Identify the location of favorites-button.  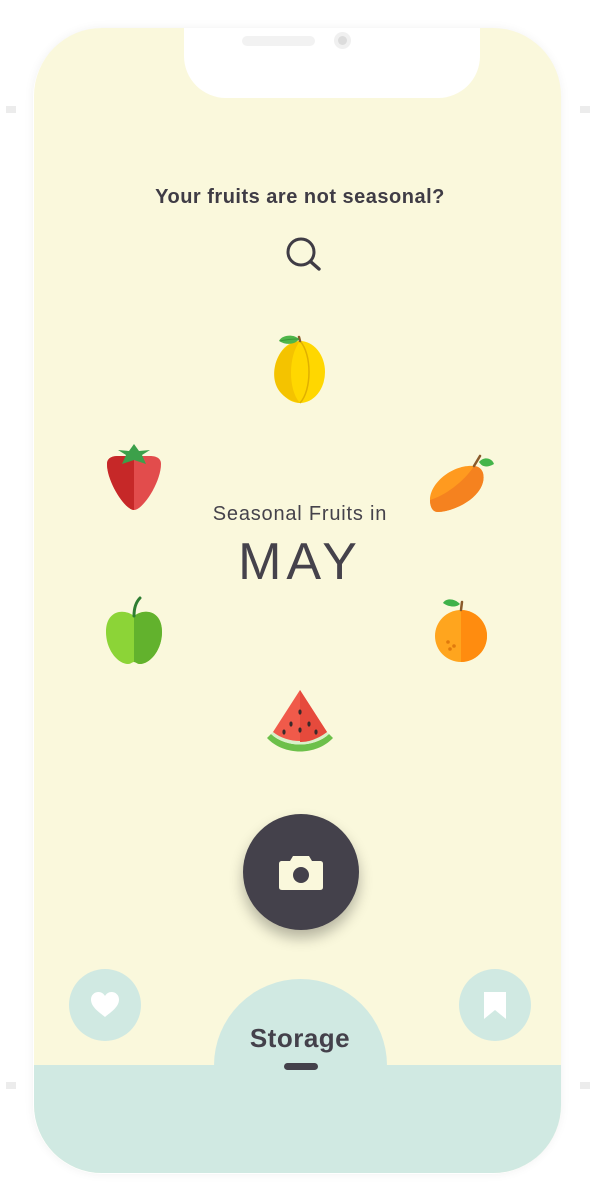
(105, 1005).